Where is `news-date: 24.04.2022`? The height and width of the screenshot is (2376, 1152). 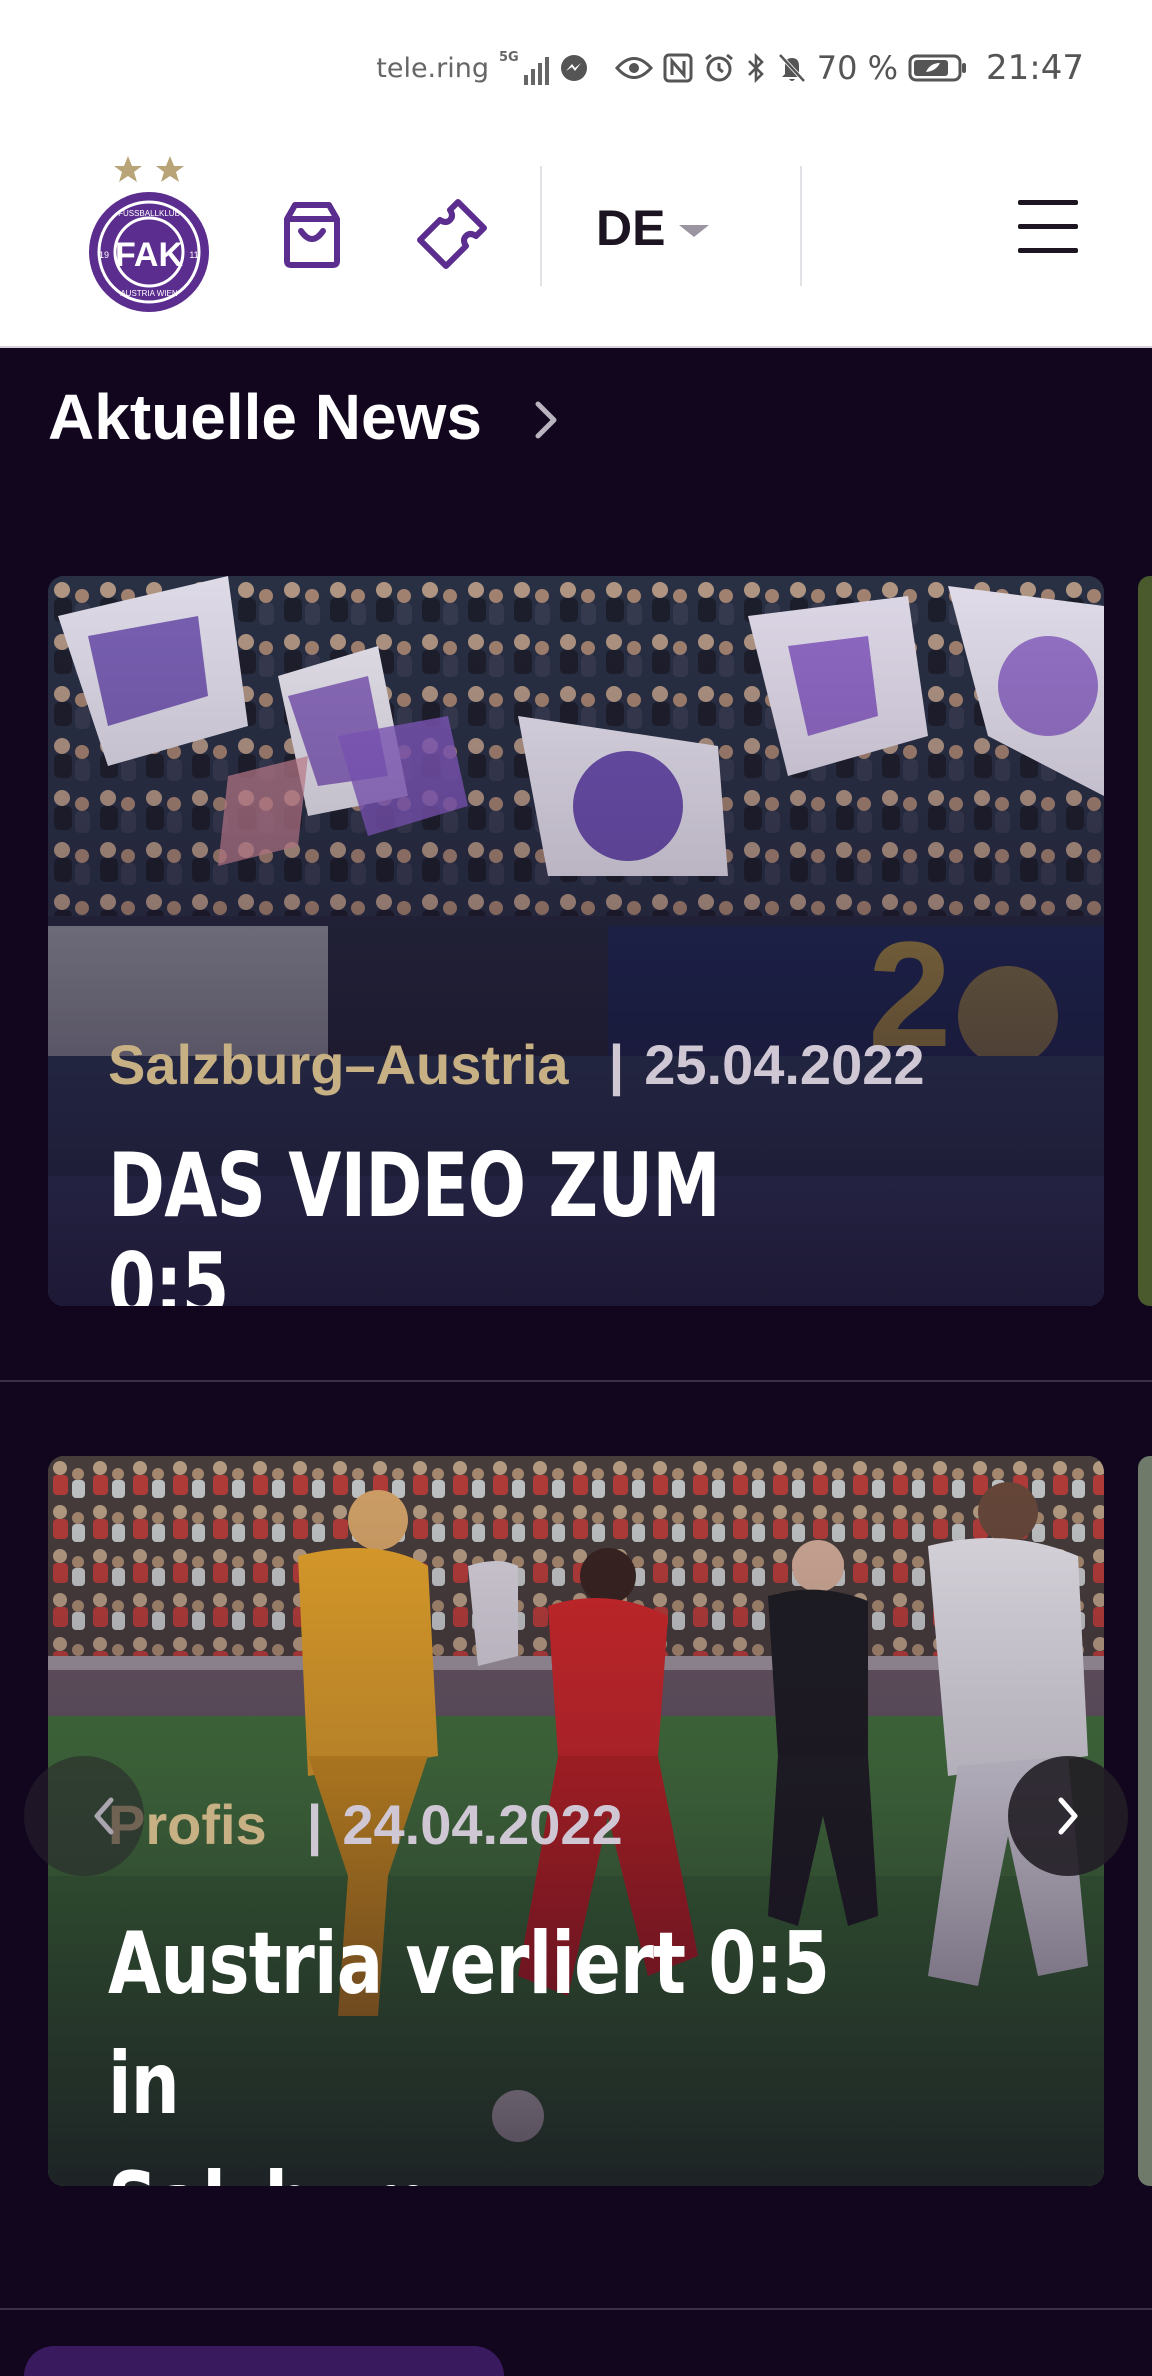 news-date: 24.04.2022 is located at coordinates (482, 1824).